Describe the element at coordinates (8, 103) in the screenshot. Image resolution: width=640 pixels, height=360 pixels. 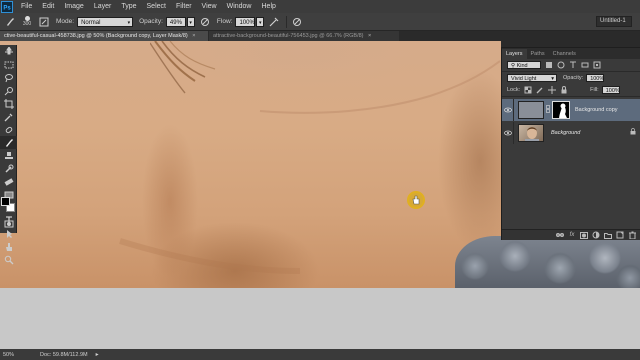
I see `crop-tool-icon` at that location.